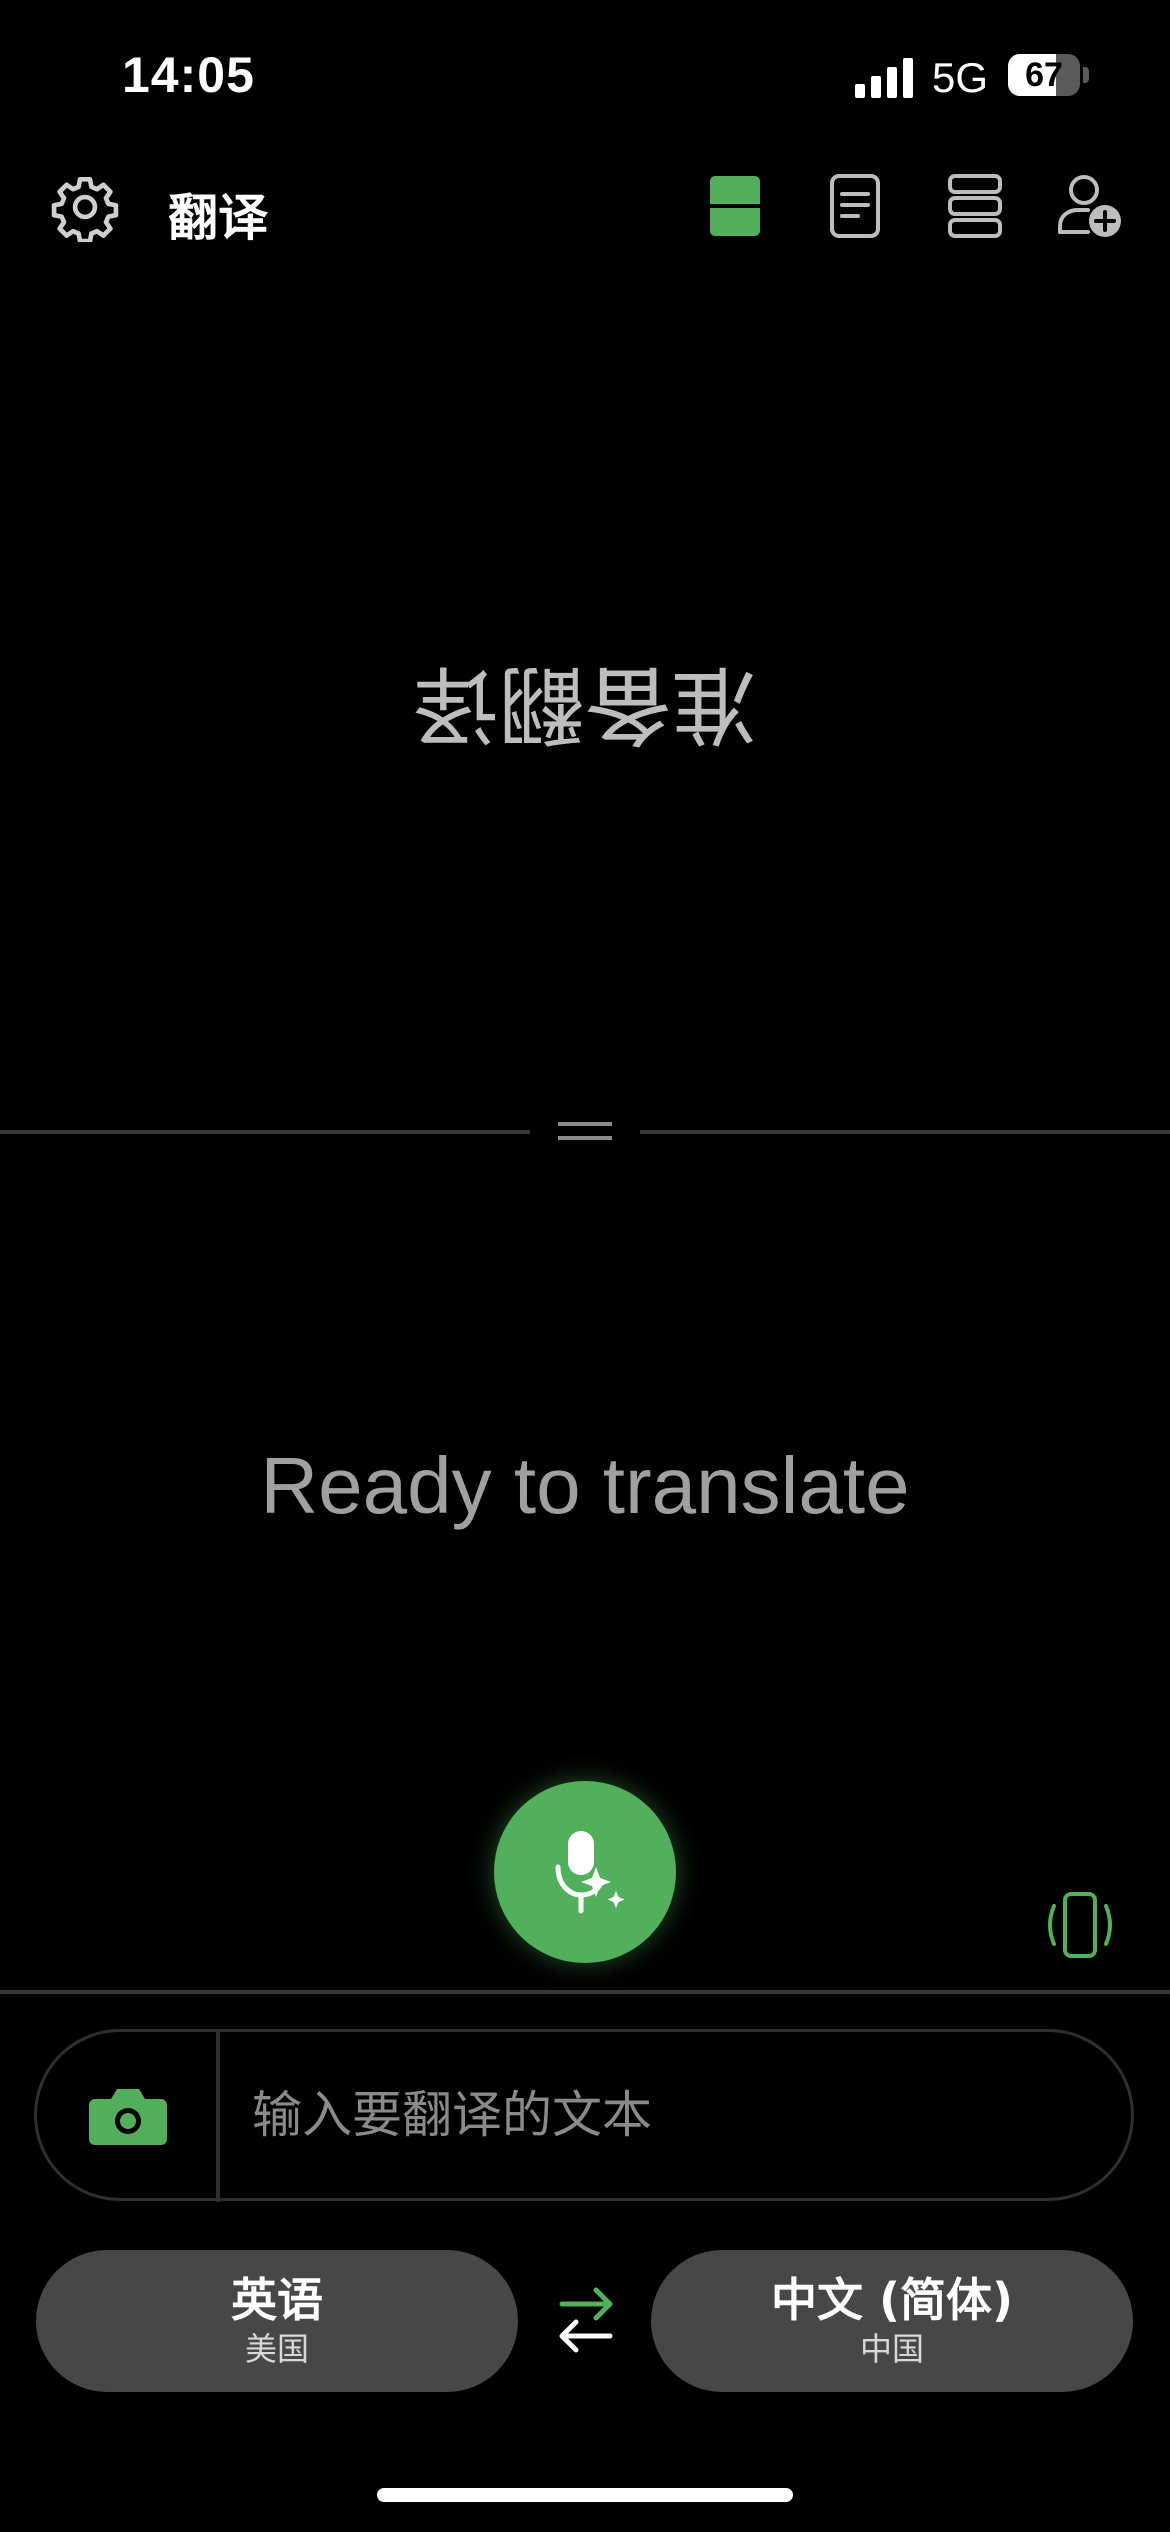 Image resolution: width=1170 pixels, height=2532 pixels. What do you see at coordinates (884, 78) in the screenshot?
I see `signal-strength-icon` at bounding box center [884, 78].